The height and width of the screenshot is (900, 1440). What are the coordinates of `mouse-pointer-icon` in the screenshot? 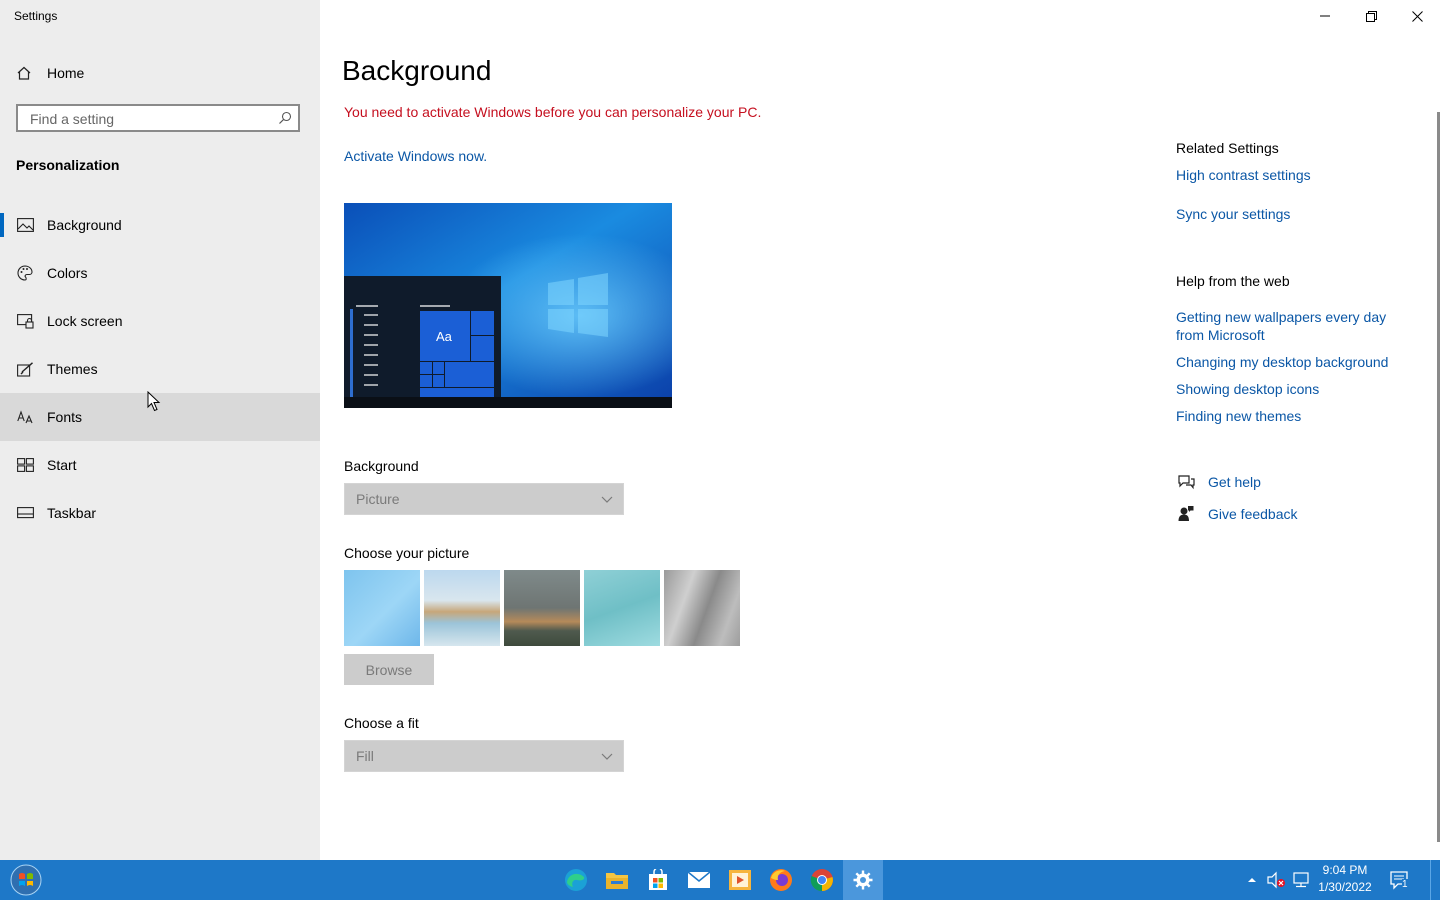 It's located at (154, 401).